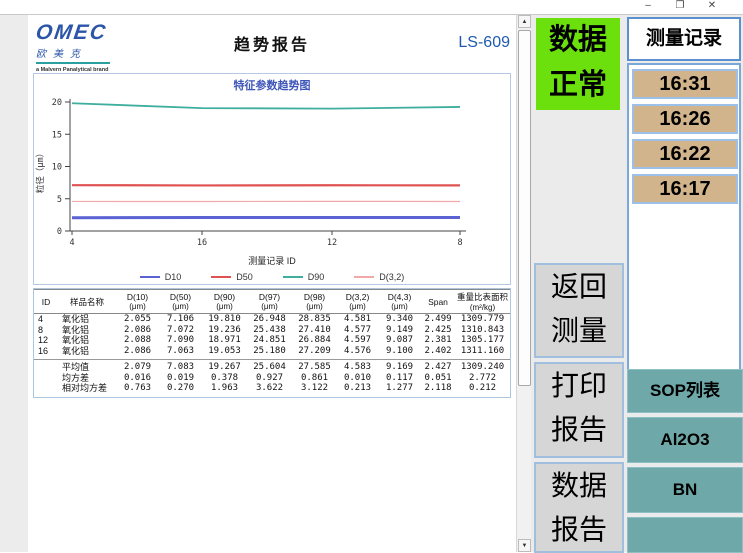  What do you see at coordinates (221, 277) in the screenshot?
I see `legend-swatch-d50` at bounding box center [221, 277].